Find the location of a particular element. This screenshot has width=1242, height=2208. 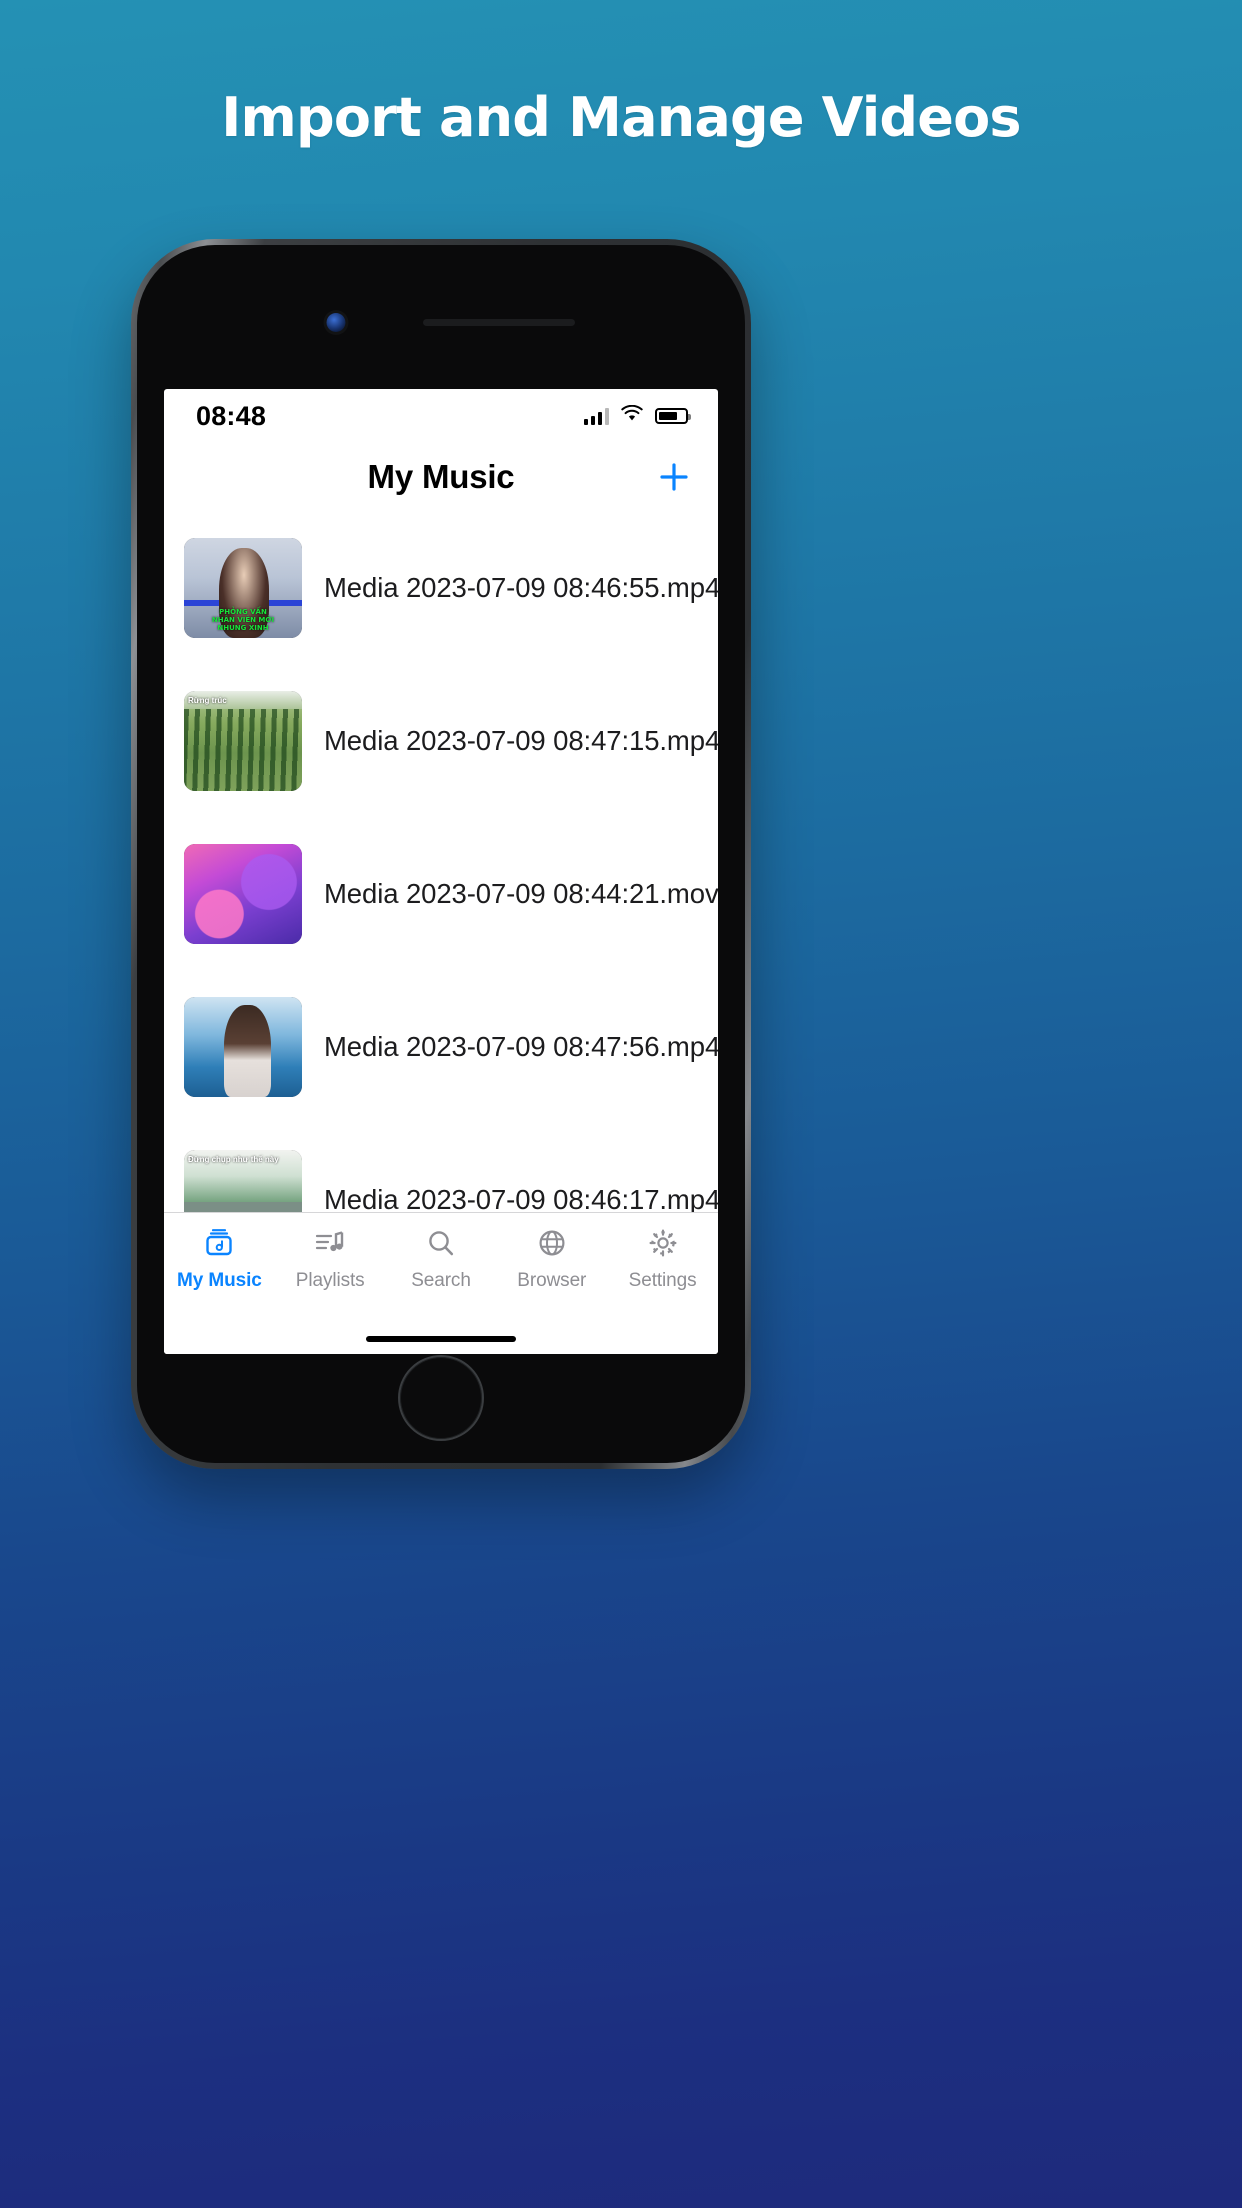

video-thumbnail-purple-abstract is located at coordinates (243, 893).